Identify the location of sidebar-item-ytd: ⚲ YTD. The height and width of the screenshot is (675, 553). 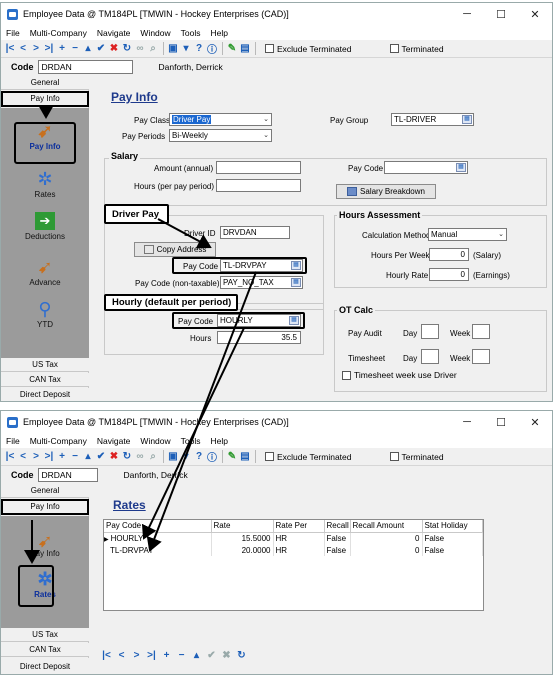
(45, 314).